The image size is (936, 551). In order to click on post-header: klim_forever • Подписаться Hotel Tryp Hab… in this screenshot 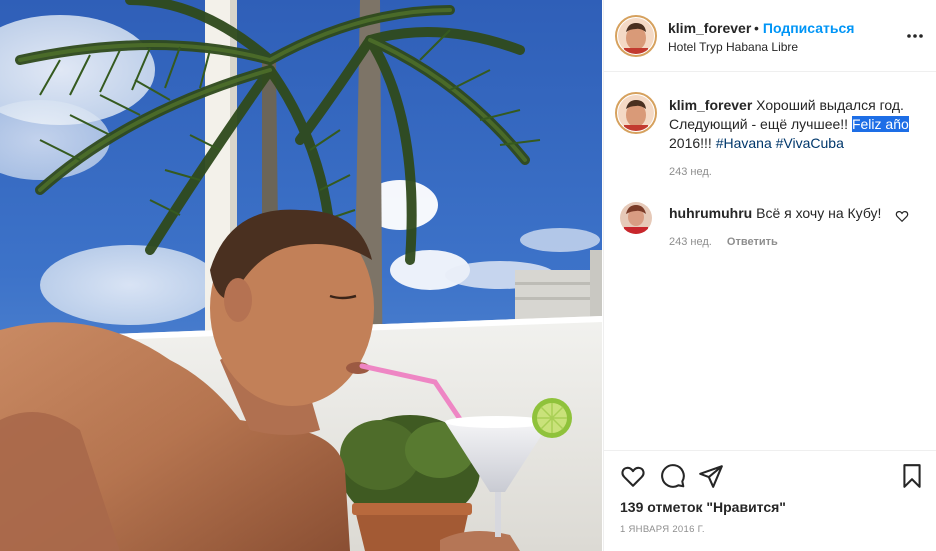, I will do `click(770, 36)`.